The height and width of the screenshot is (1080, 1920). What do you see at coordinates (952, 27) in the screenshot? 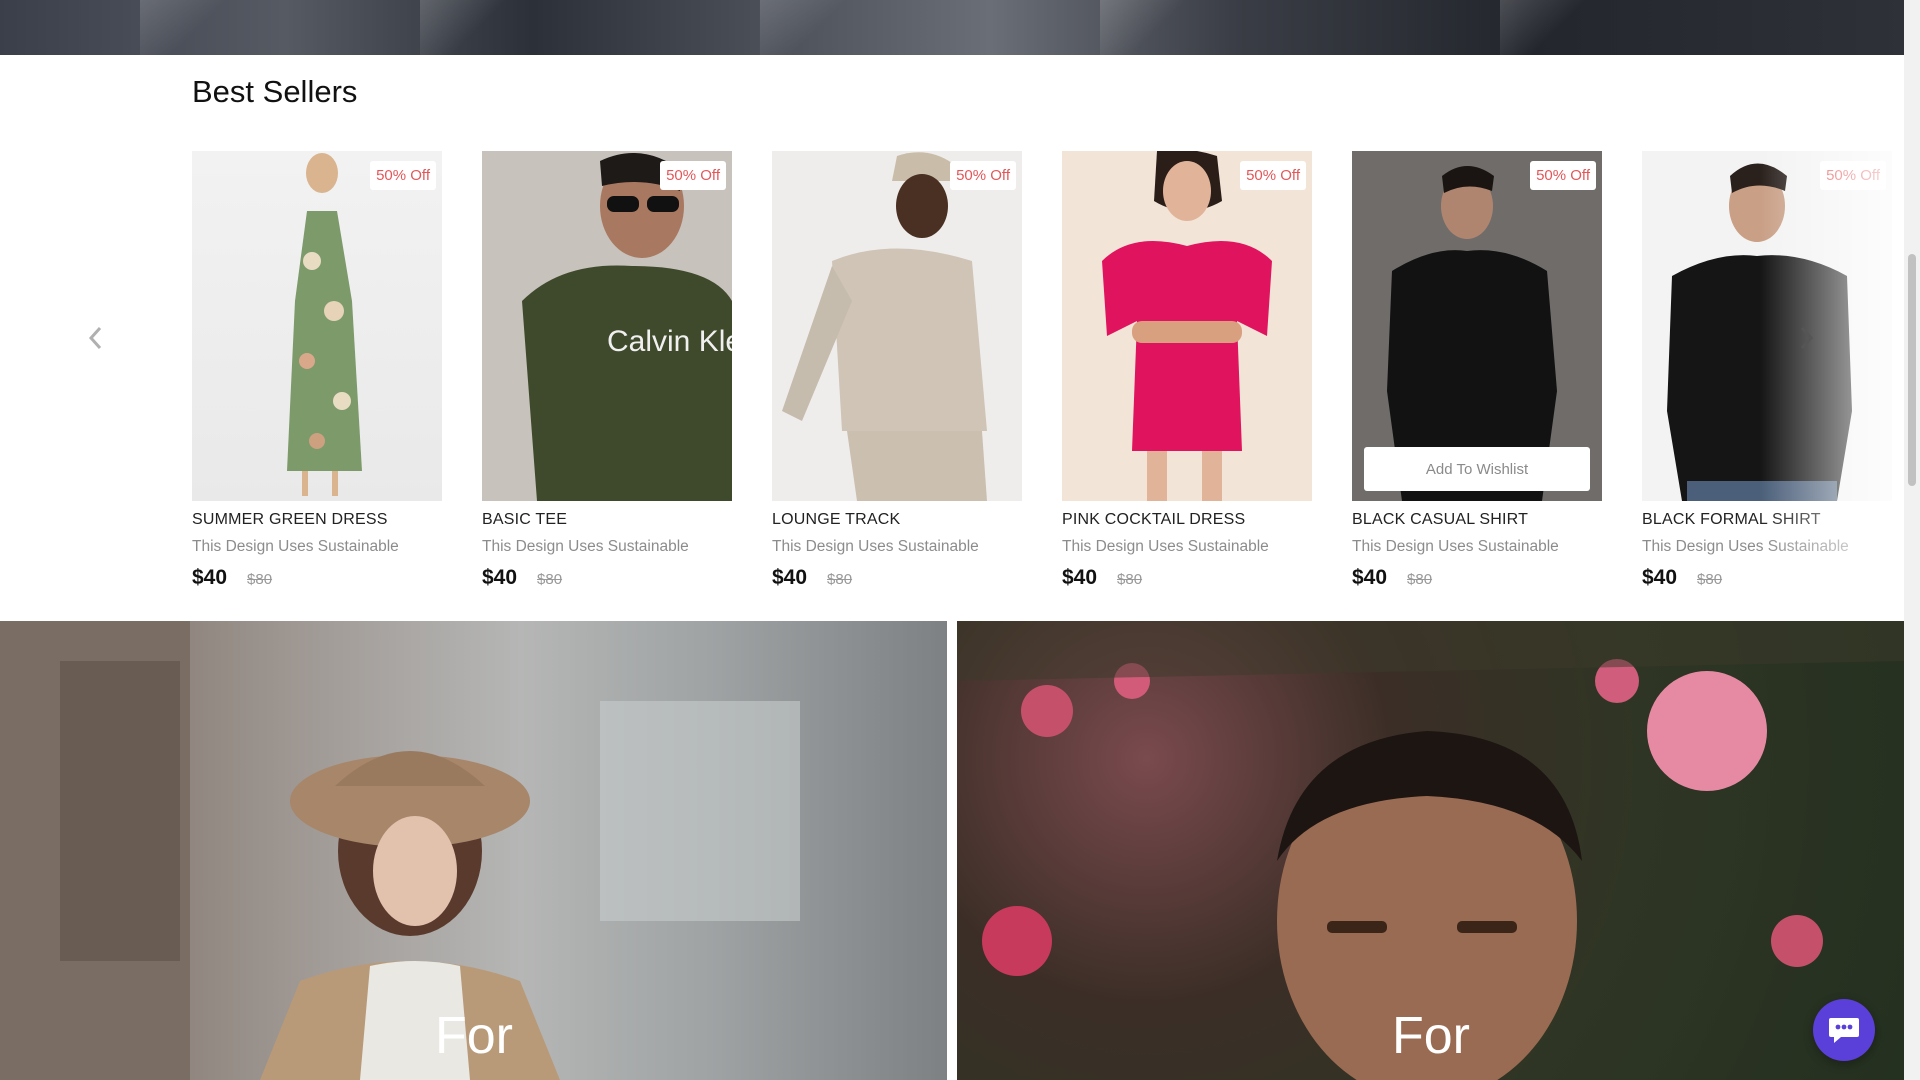
I see `hero-banner-strip` at bounding box center [952, 27].